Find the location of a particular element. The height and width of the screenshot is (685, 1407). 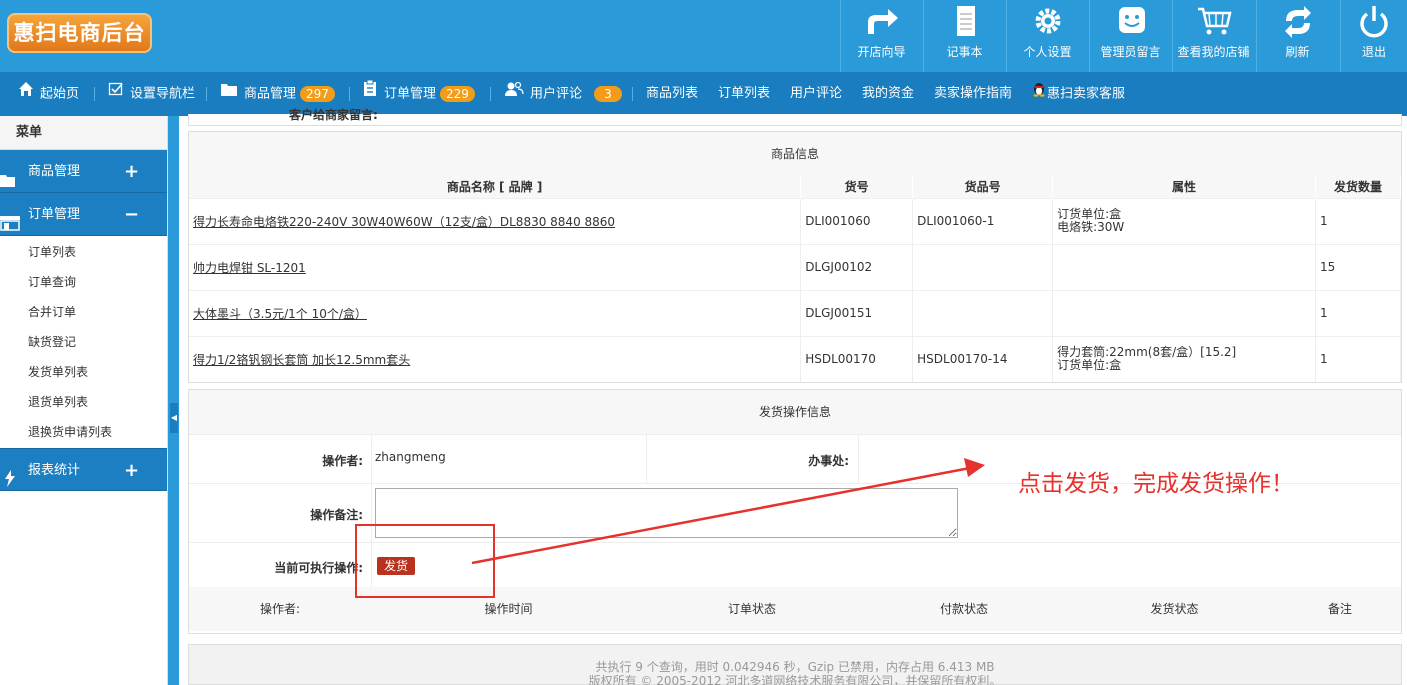

annotation-text: 点击发货，完成发货操作！ is located at coordinates (1156, 484).